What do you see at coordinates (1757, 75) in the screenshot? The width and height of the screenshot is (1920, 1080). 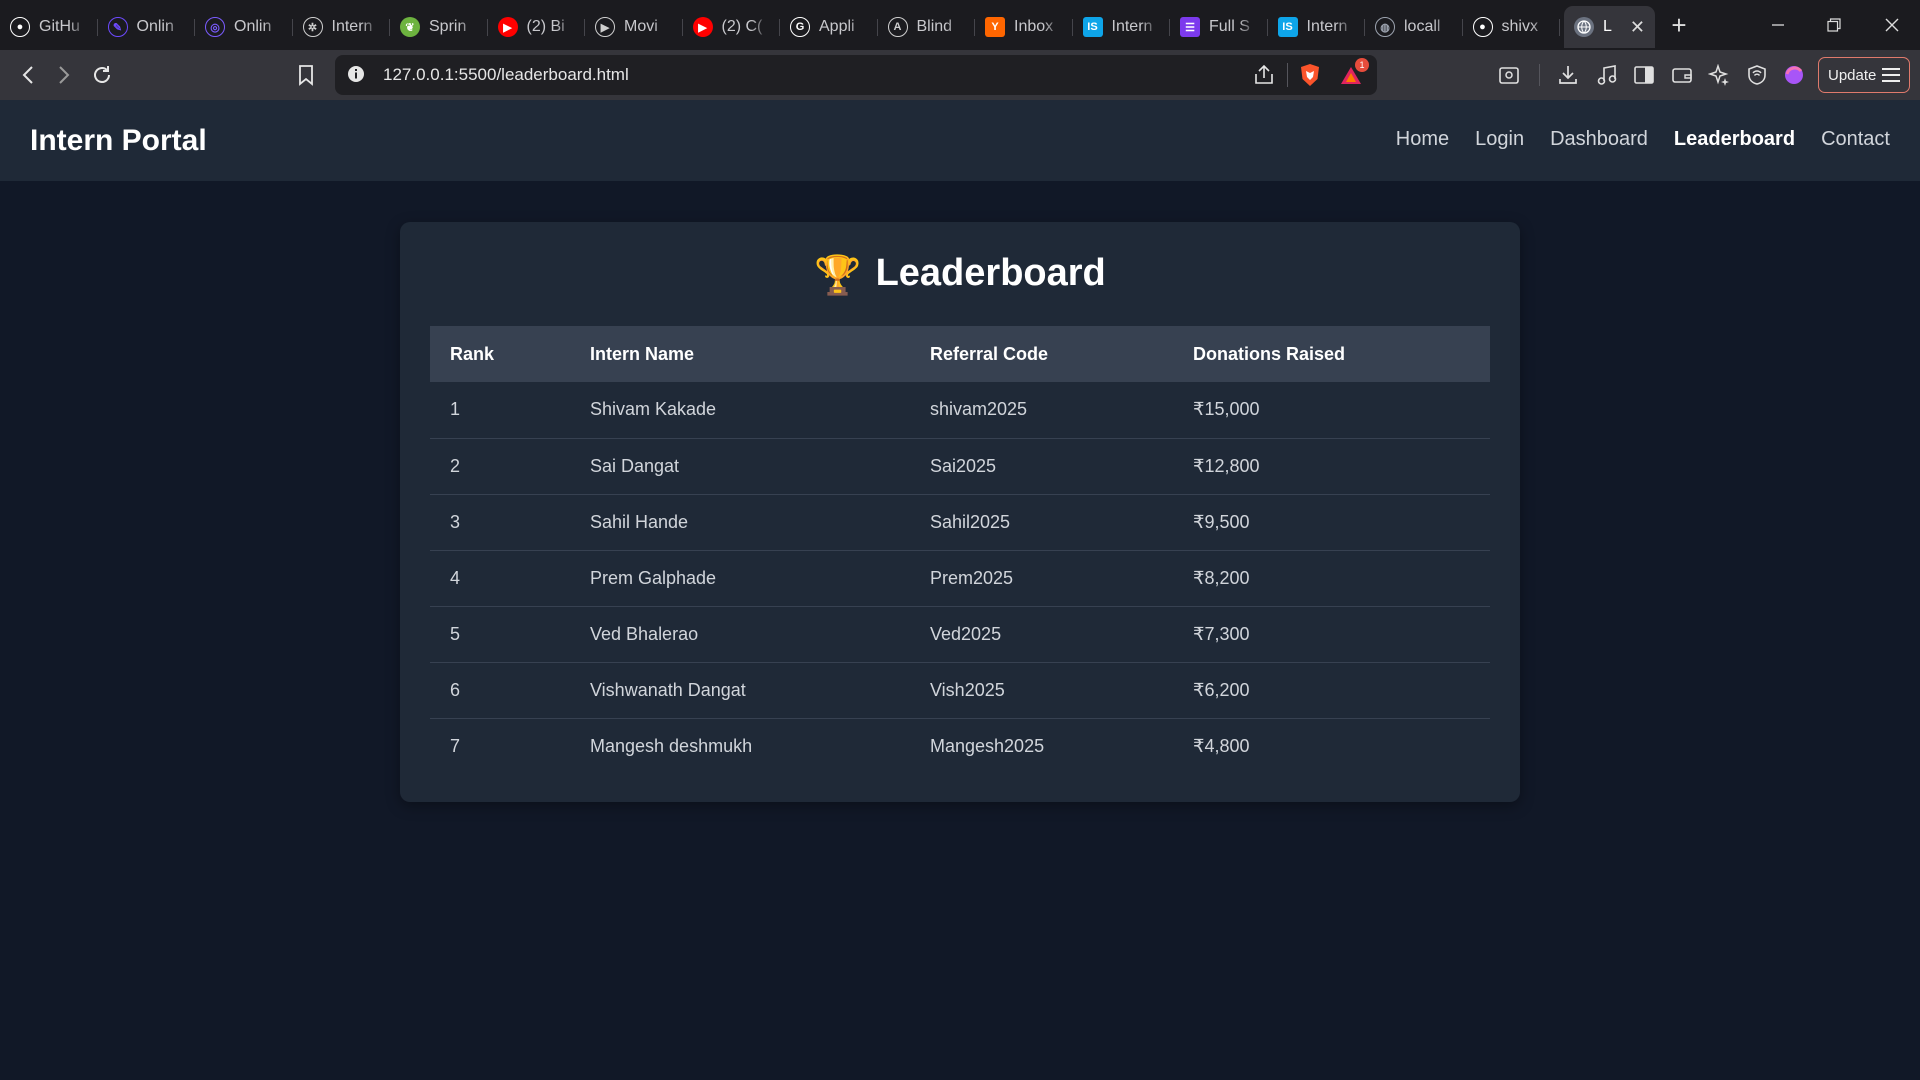 I see `vpn-shield-icon` at bounding box center [1757, 75].